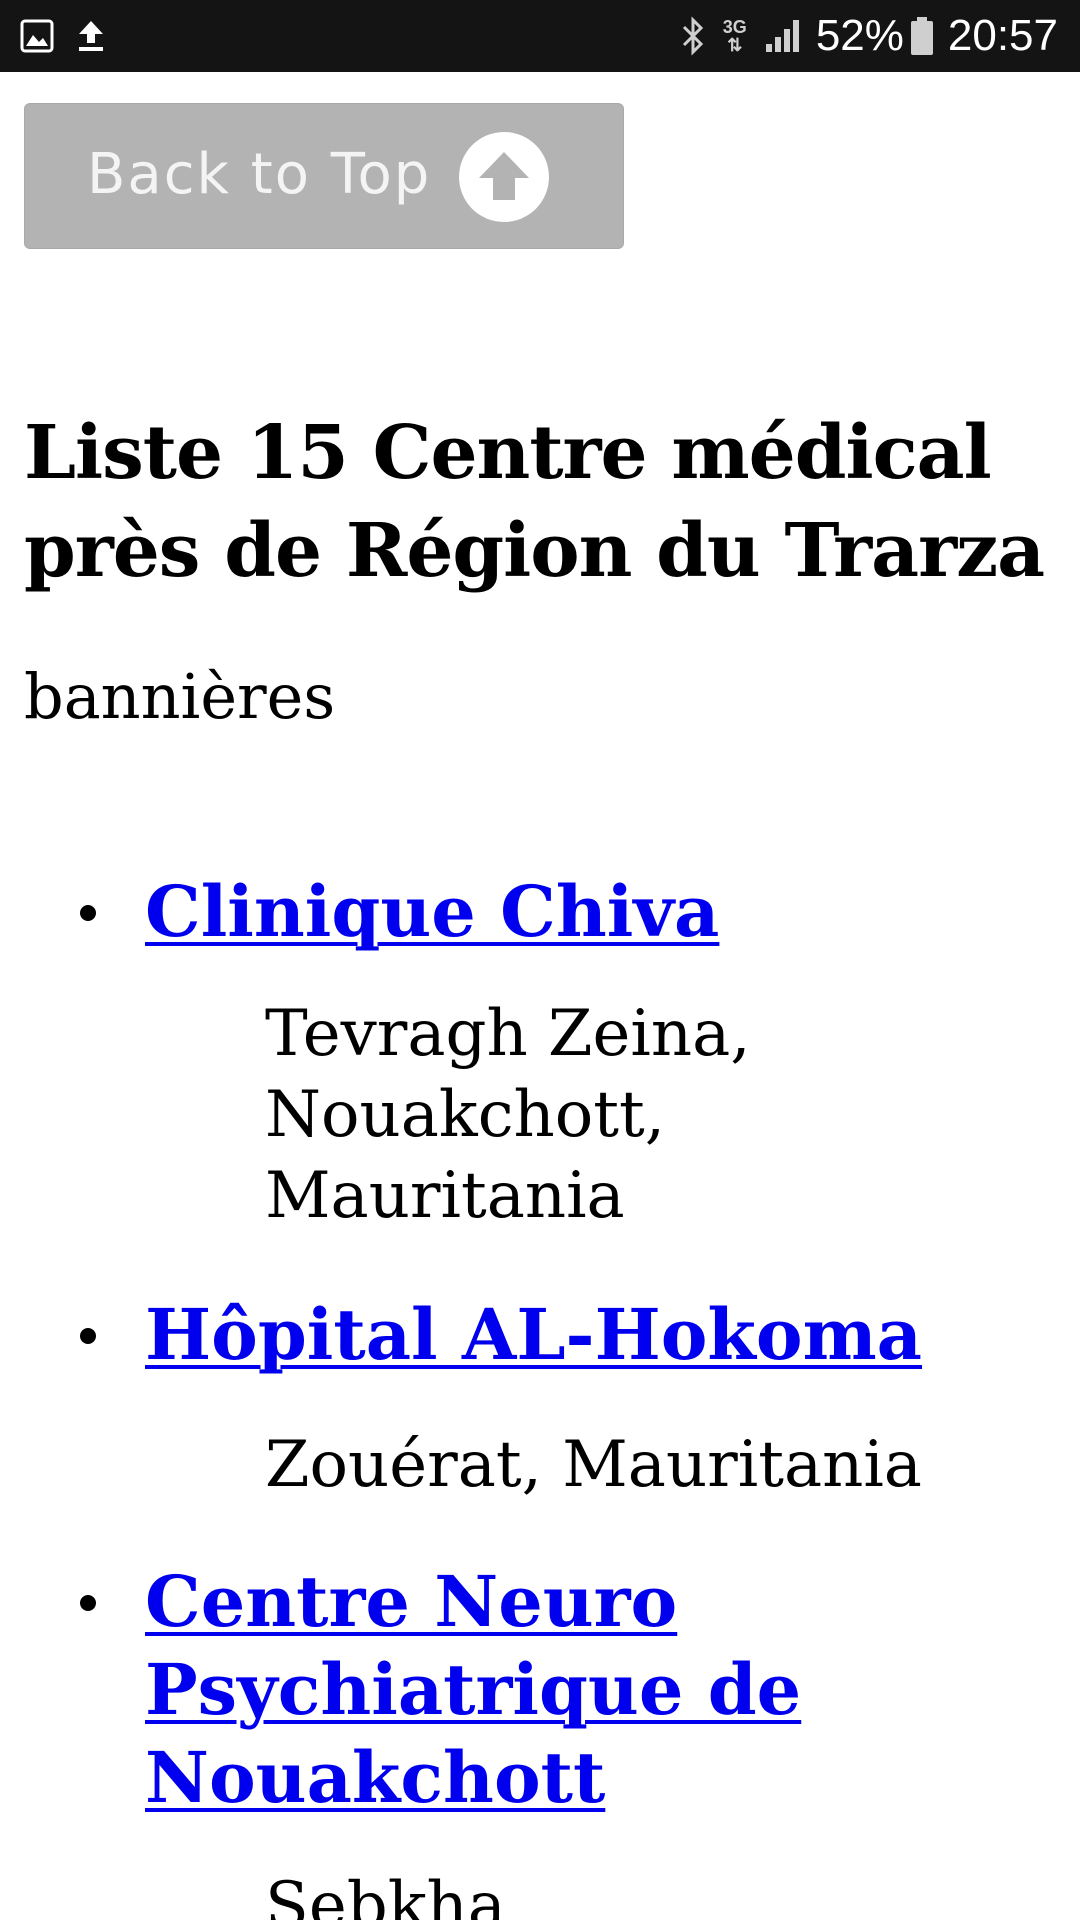 This screenshot has height=1920, width=1080. Describe the element at coordinates (259, 174) in the screenshot. I see `back-to-top-label: Back to Top` at that location.